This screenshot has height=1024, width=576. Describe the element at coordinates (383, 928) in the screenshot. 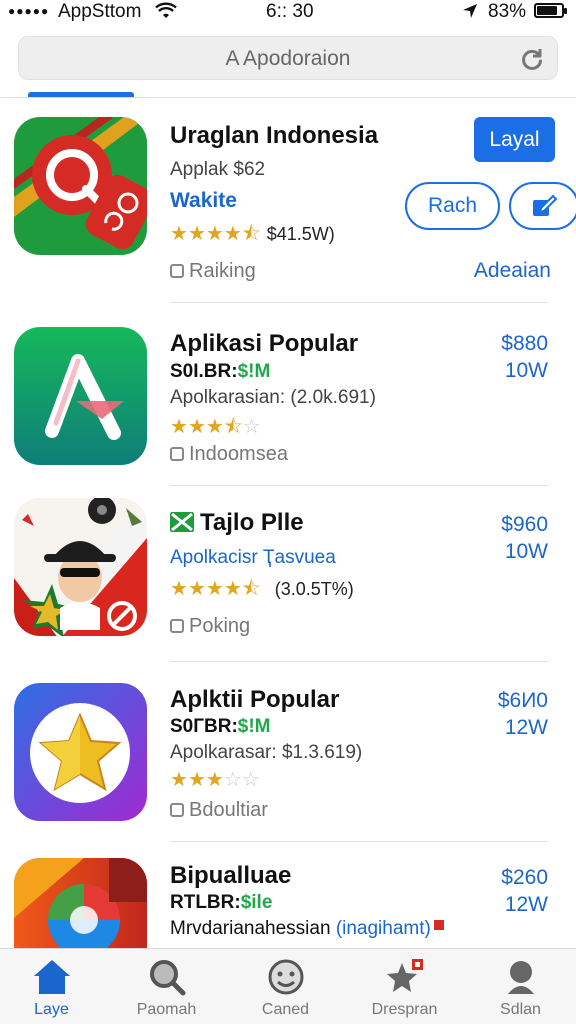

I see `detail-link: (inagihamt)` at that location.